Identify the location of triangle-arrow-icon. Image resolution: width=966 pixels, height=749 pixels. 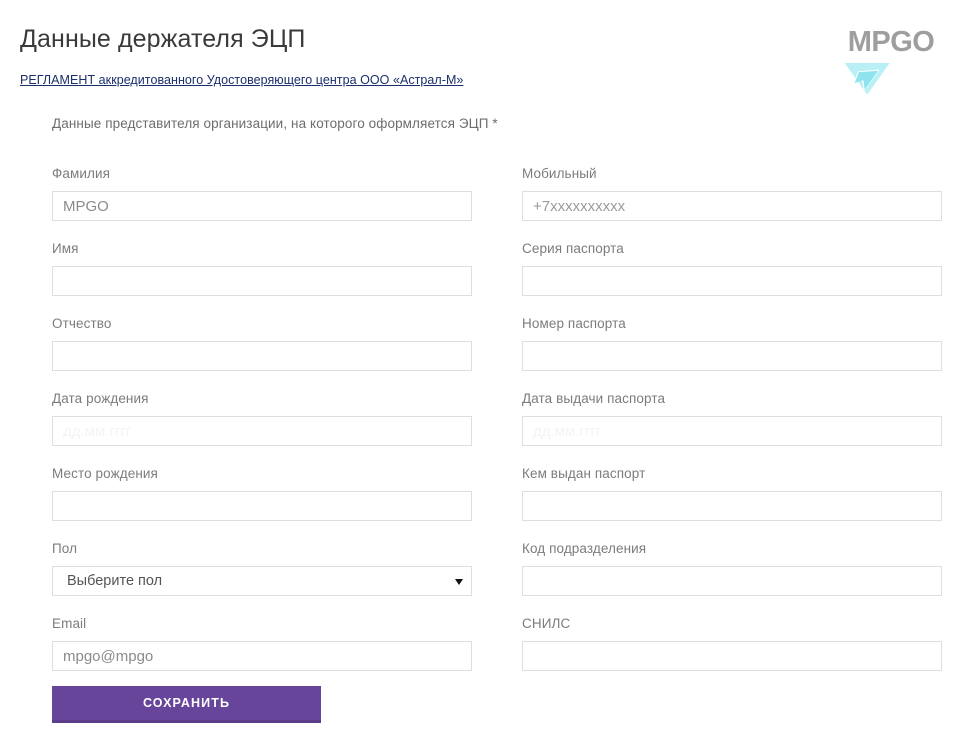
(867, 79).